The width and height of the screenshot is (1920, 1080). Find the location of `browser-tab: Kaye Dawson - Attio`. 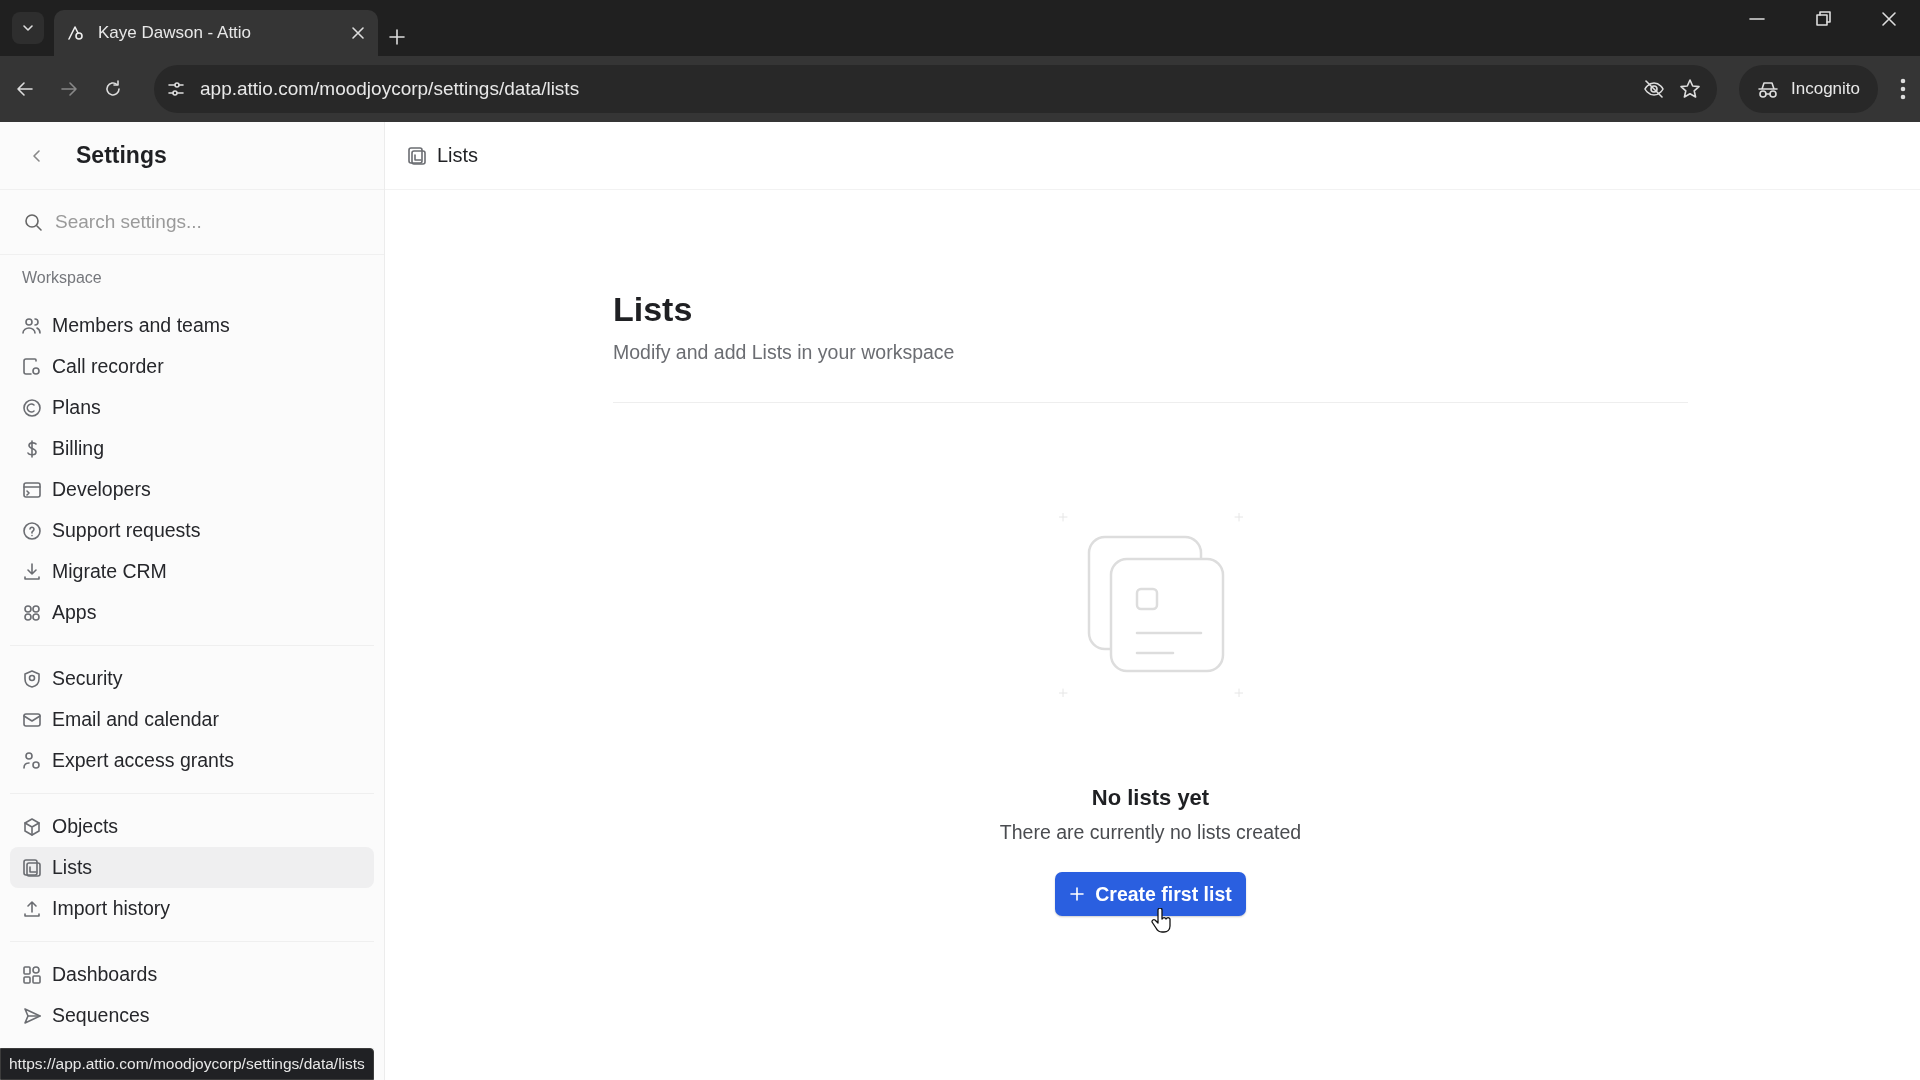

browser-tab: Kaye Dawson - Attio is located at coordinates (216, 33).